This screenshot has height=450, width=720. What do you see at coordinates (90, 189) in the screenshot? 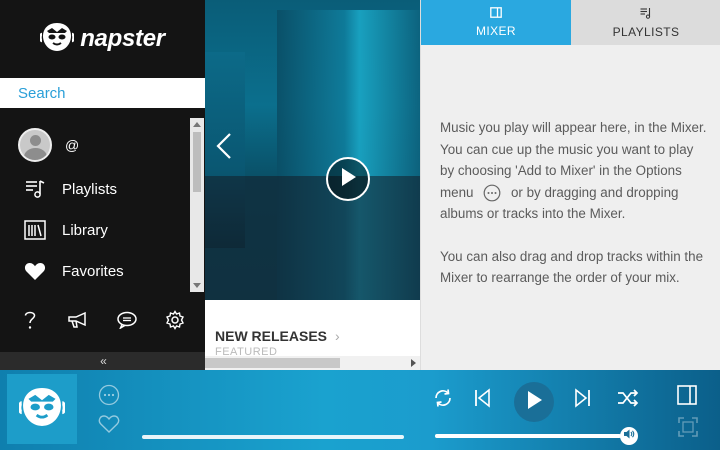
I see `sidebar-item-label: Playlists` at bounding box center [90, 189].